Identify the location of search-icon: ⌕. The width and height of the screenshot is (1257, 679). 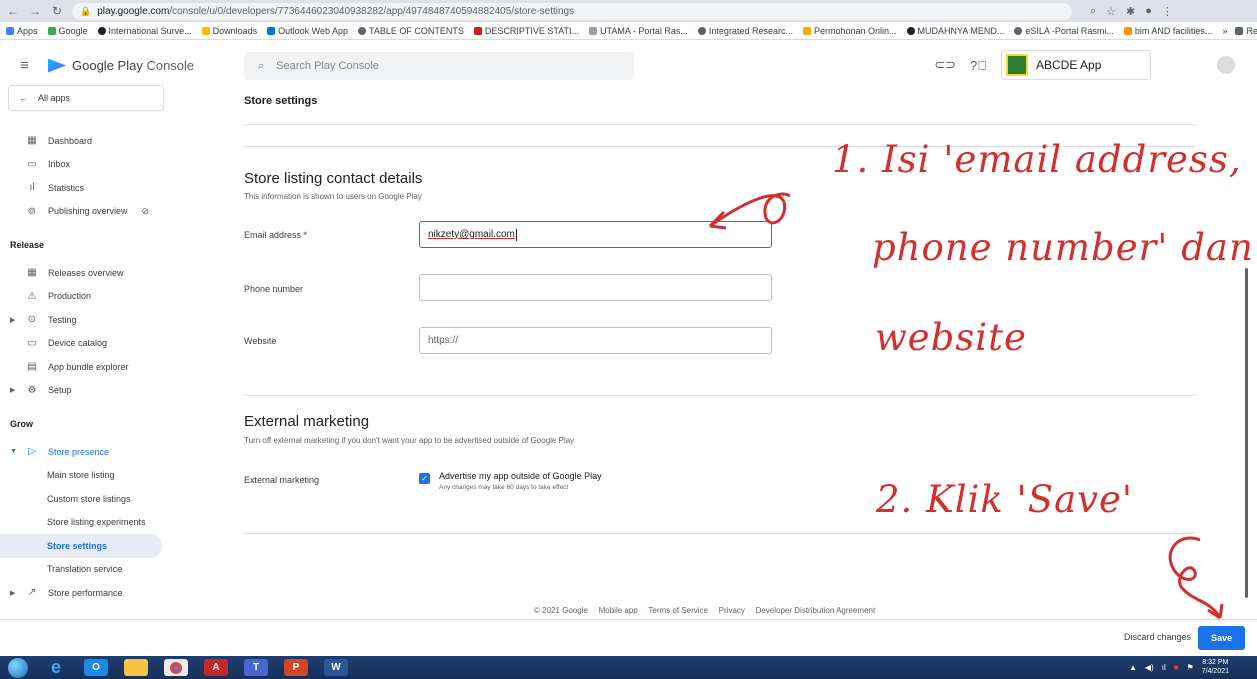
(261, 65).